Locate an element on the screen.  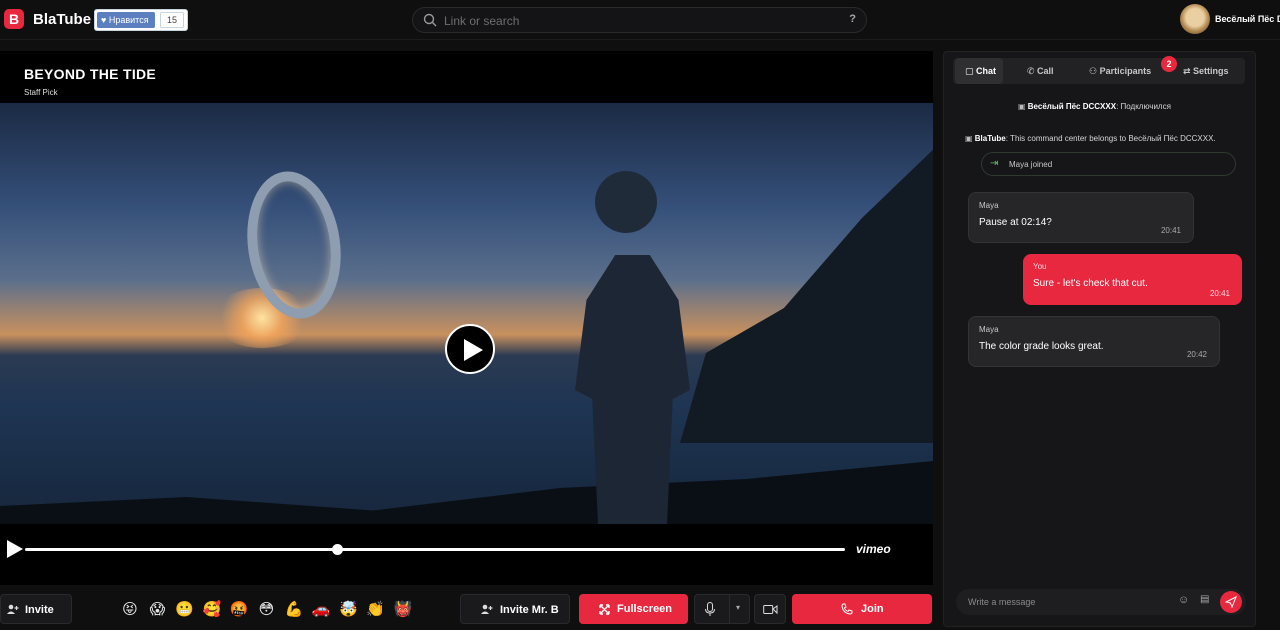
video-subtitle: Staff Pick is located at coordinates (41, 92).